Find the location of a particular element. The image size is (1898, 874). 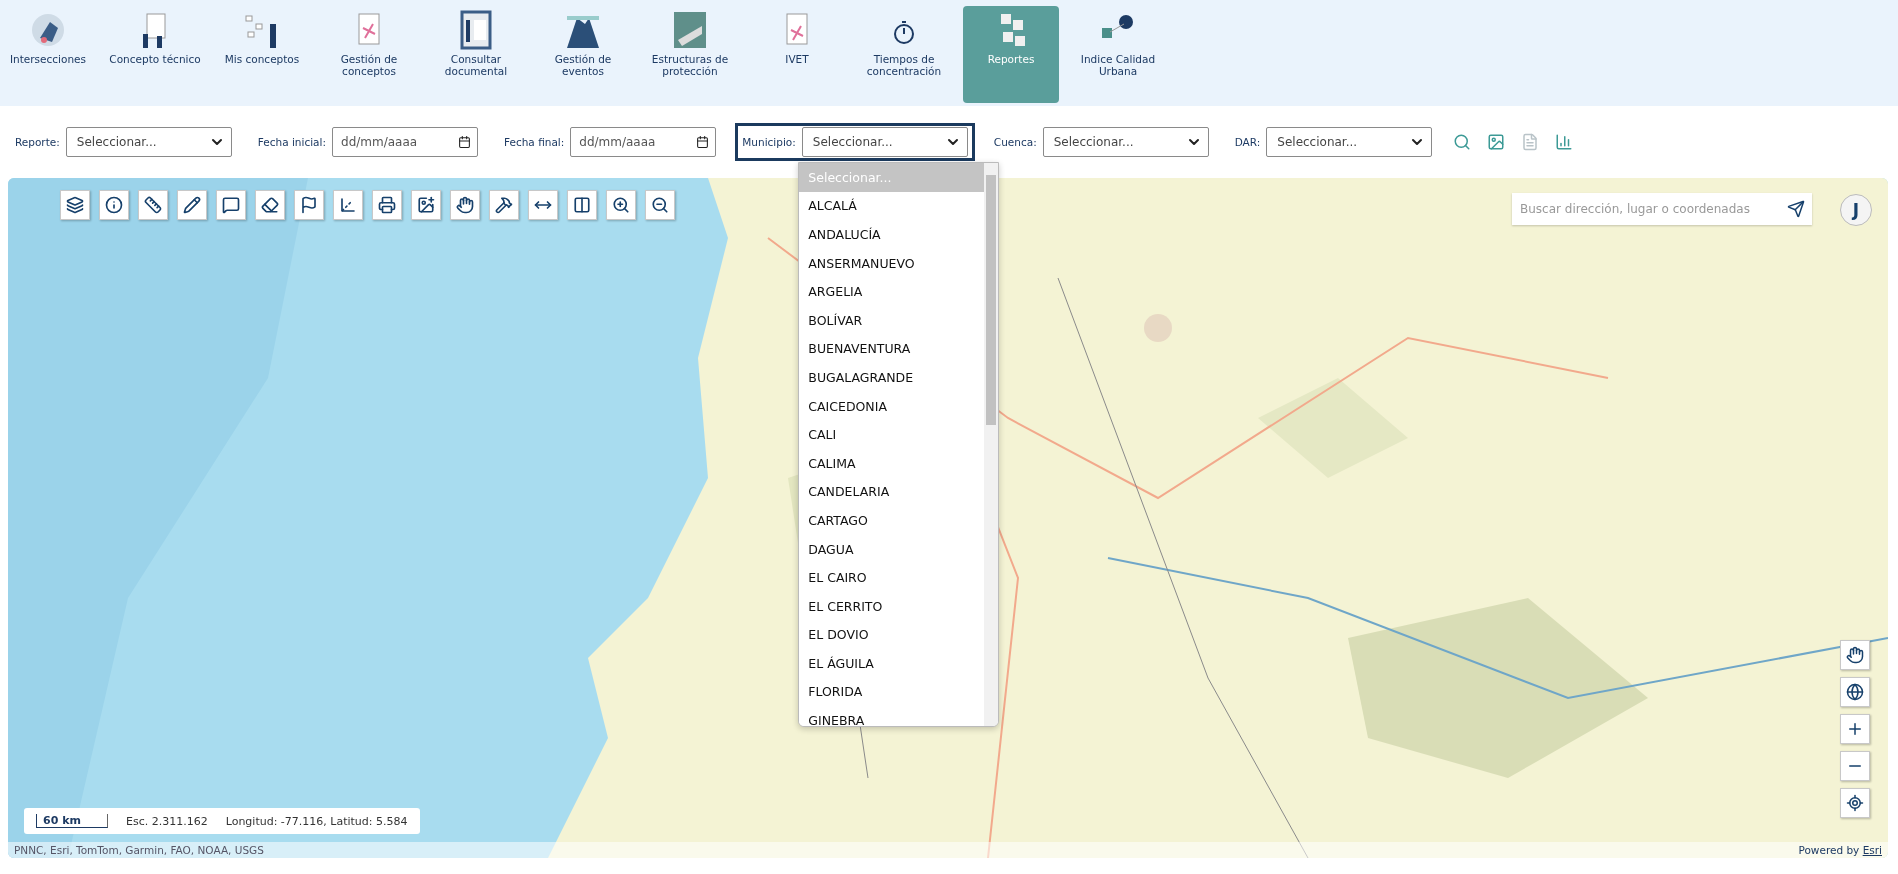

nav-item: Gestión de eventos is located at coordinates (583, 54).